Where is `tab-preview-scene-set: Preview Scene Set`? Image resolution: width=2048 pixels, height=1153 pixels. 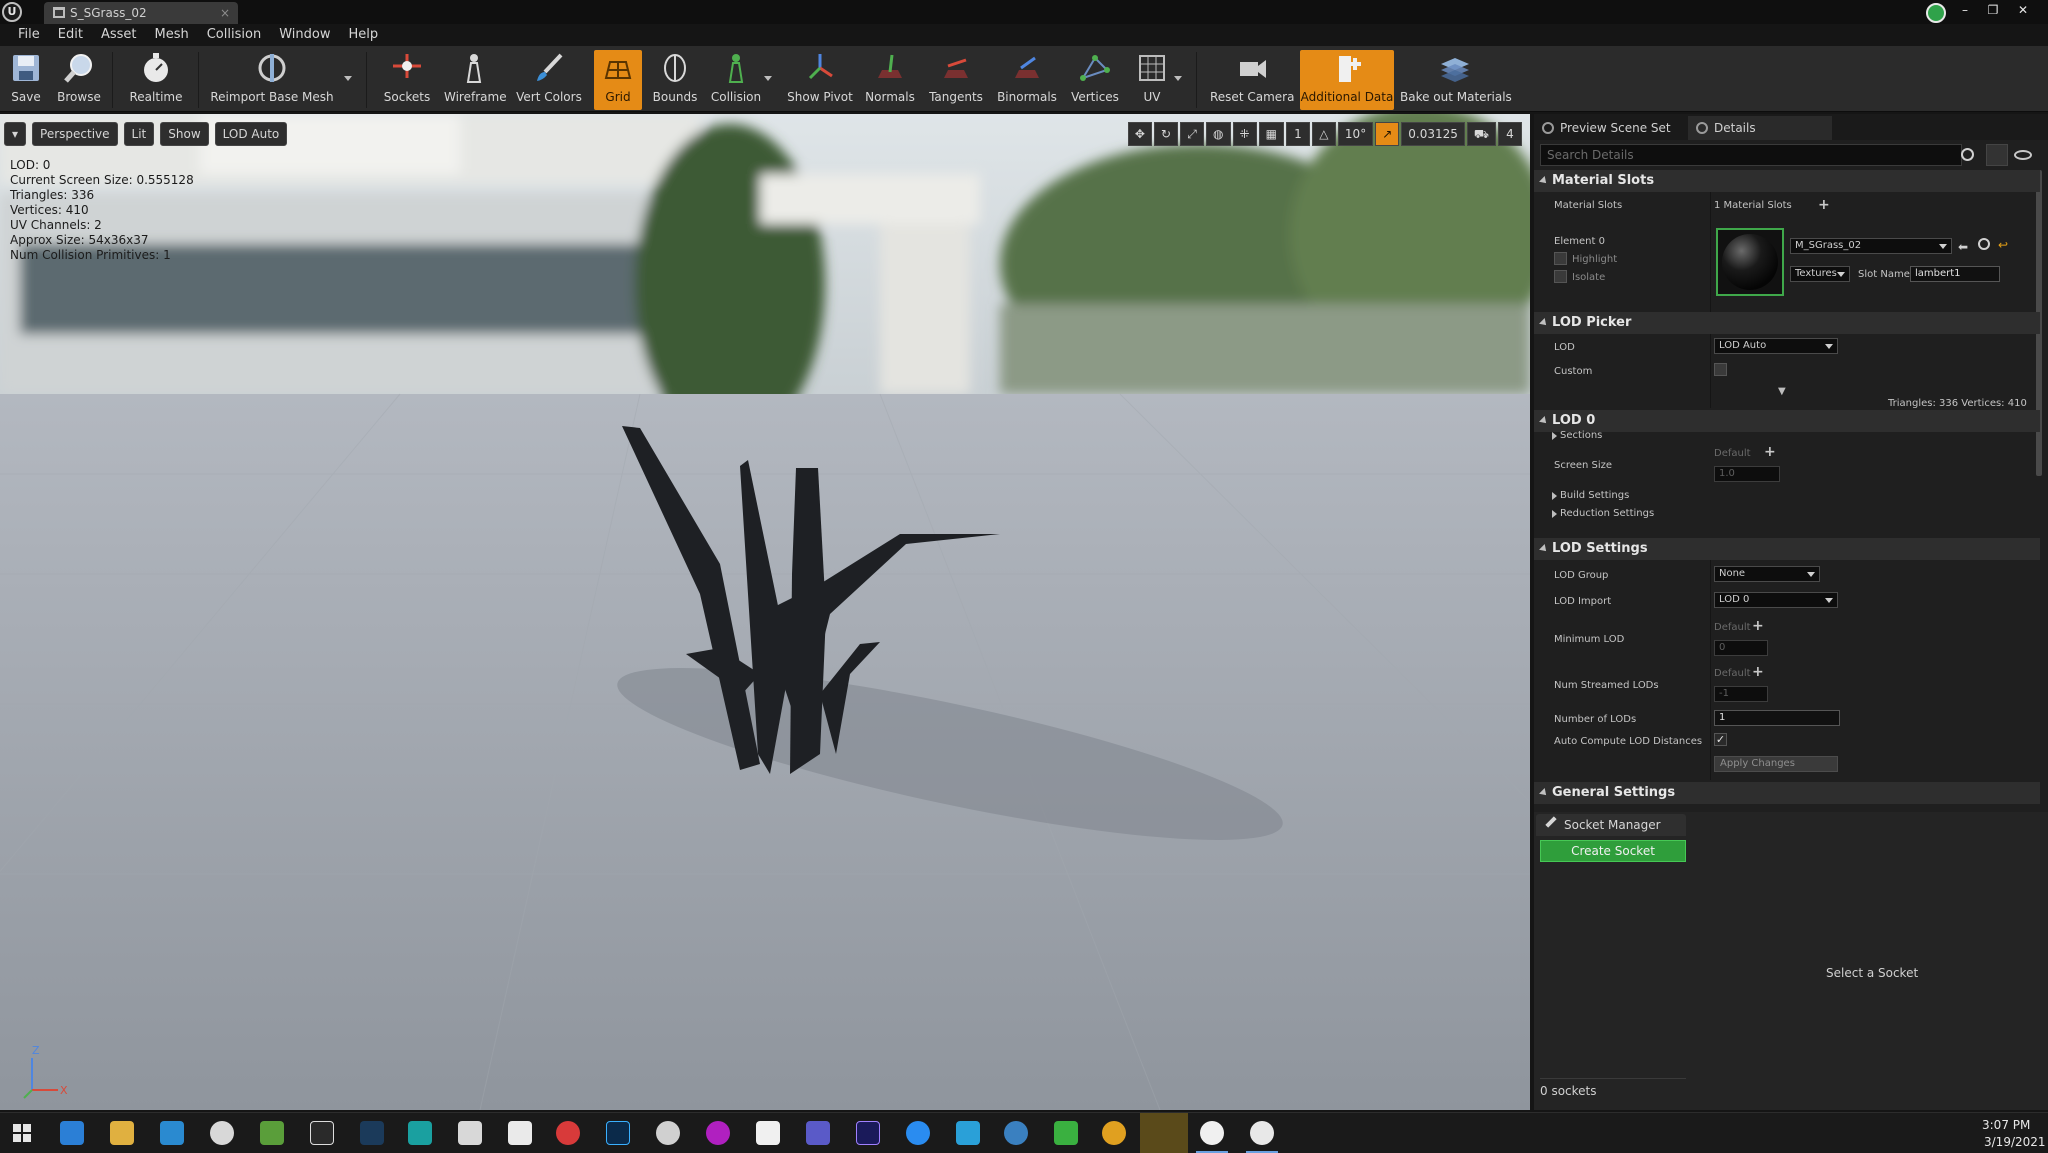
tab-preview-scene-set: Preview Scene Set is located at coordinates (1609, 128).